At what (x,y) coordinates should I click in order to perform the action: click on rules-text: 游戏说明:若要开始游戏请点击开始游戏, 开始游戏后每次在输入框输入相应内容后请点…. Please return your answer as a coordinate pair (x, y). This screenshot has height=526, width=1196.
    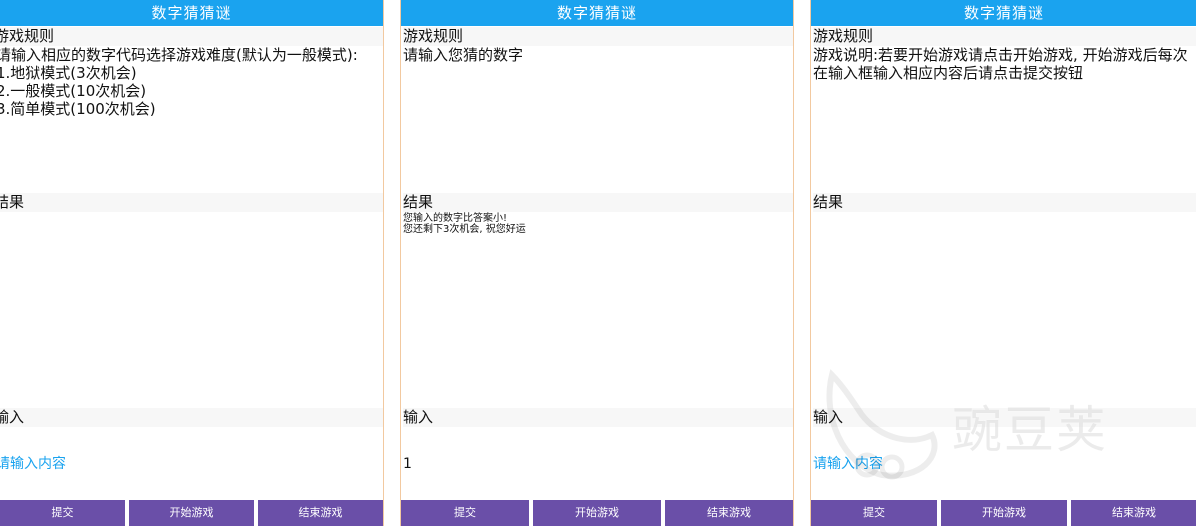
    Looking at the image, I should click on (1000, 64).